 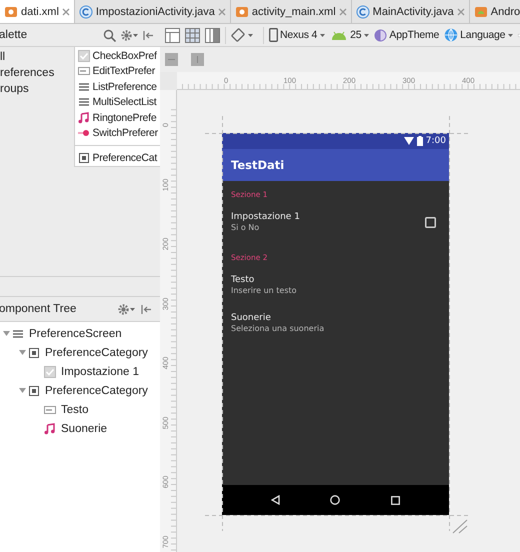 What do you see at coordinates (251, 318) in the screenshot?
I see `preference-title: Suonerie` at bounding box center [251, 318].